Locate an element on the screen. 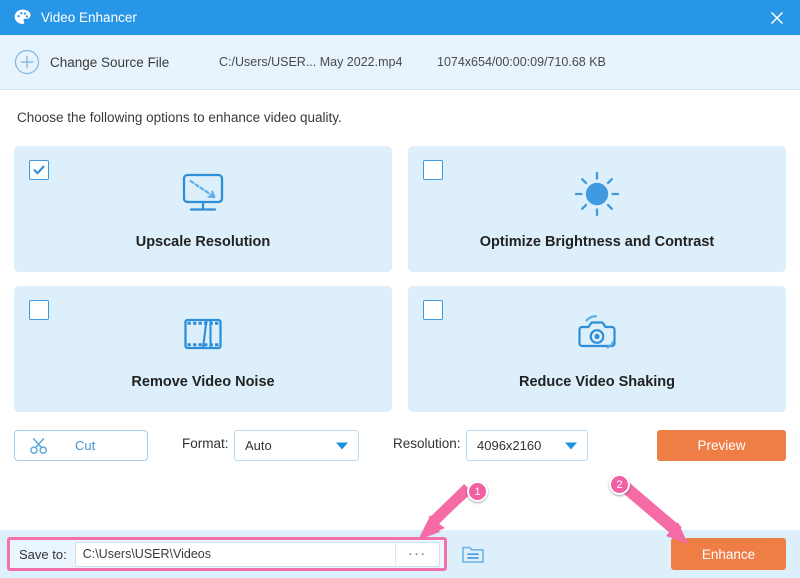 Image resolution: width=800 pixels, height=578 pixels. title-bar: Video Enhancer is located at coordinates (400, 17).